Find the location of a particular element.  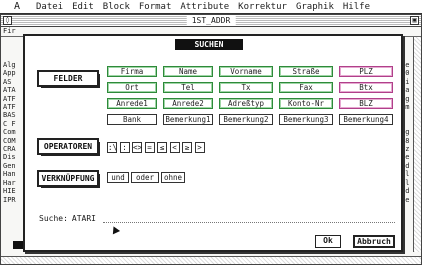

text-line: AS is located at coordinates (7, 81).